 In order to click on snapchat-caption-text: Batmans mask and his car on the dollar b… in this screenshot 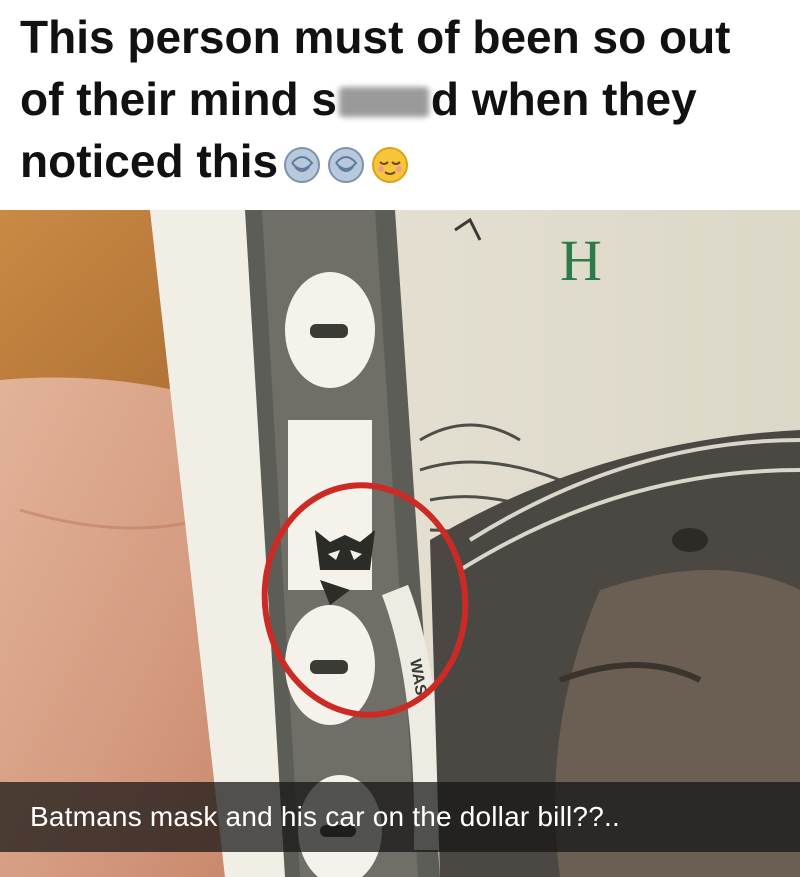, I will do `click(325, 816)`.